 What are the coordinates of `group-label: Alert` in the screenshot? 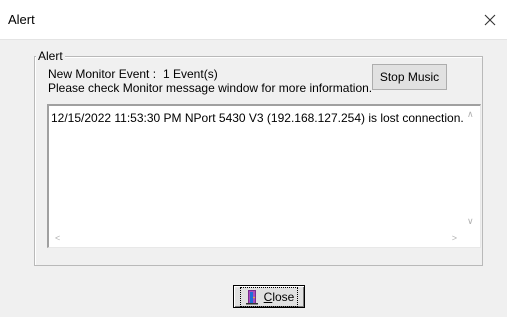 It's located at (50, 56).